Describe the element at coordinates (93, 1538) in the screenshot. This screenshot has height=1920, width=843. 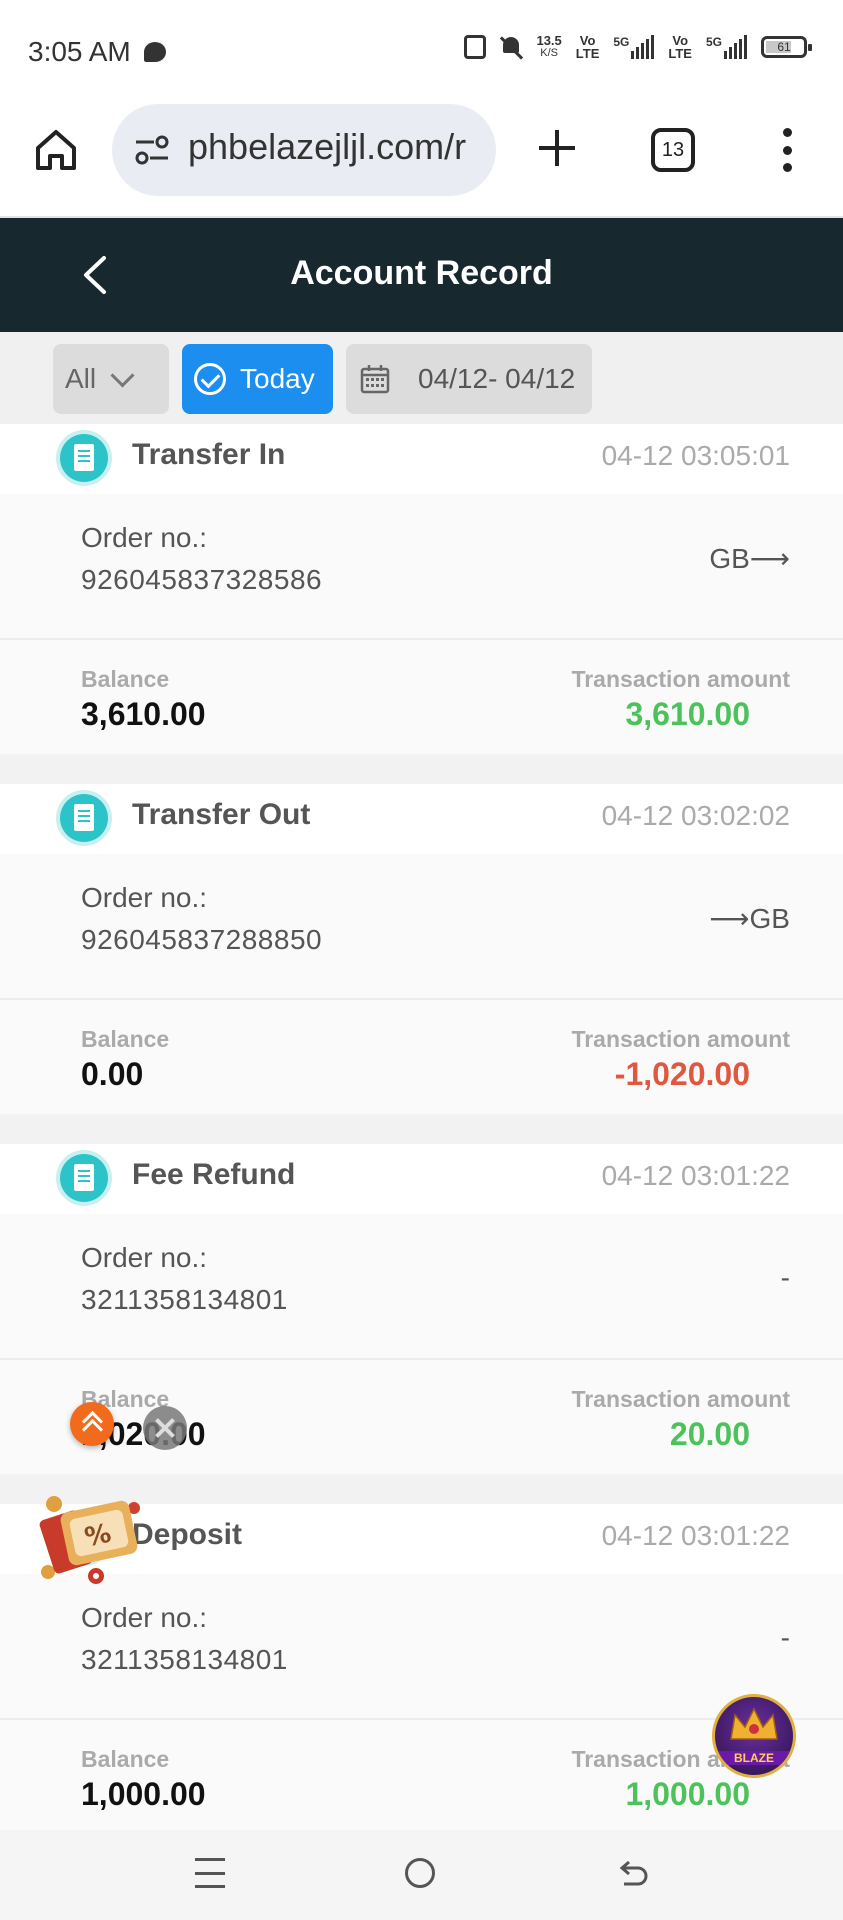
I see `promo-gift-icon: %` at that location.